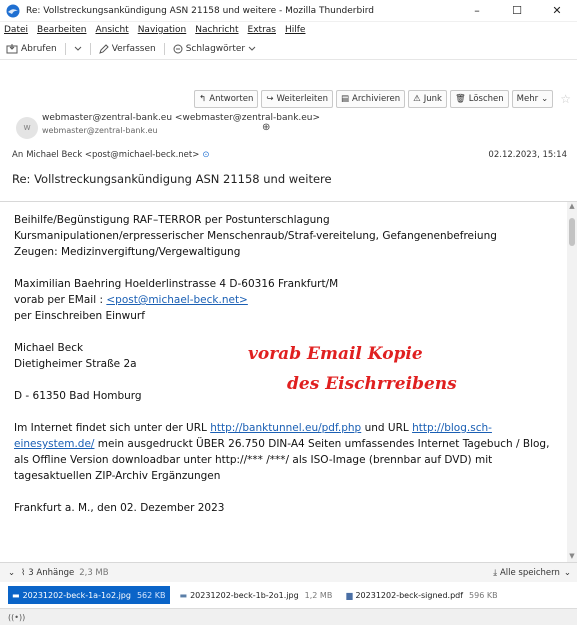 The image size is (577, 625). What do you see at coordinates (387, 428) in the screenshot?
I see `body-text: und URL` at bounding box center [387, 428].